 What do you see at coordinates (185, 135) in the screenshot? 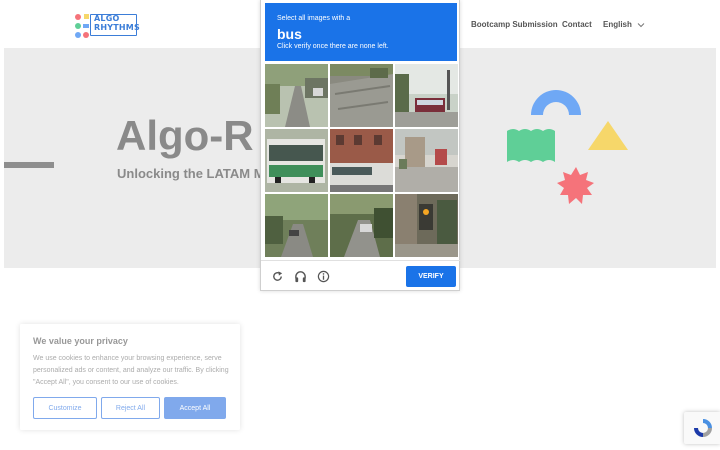
I see `hero-title: Algo-R` at bounding box center [185, 135].